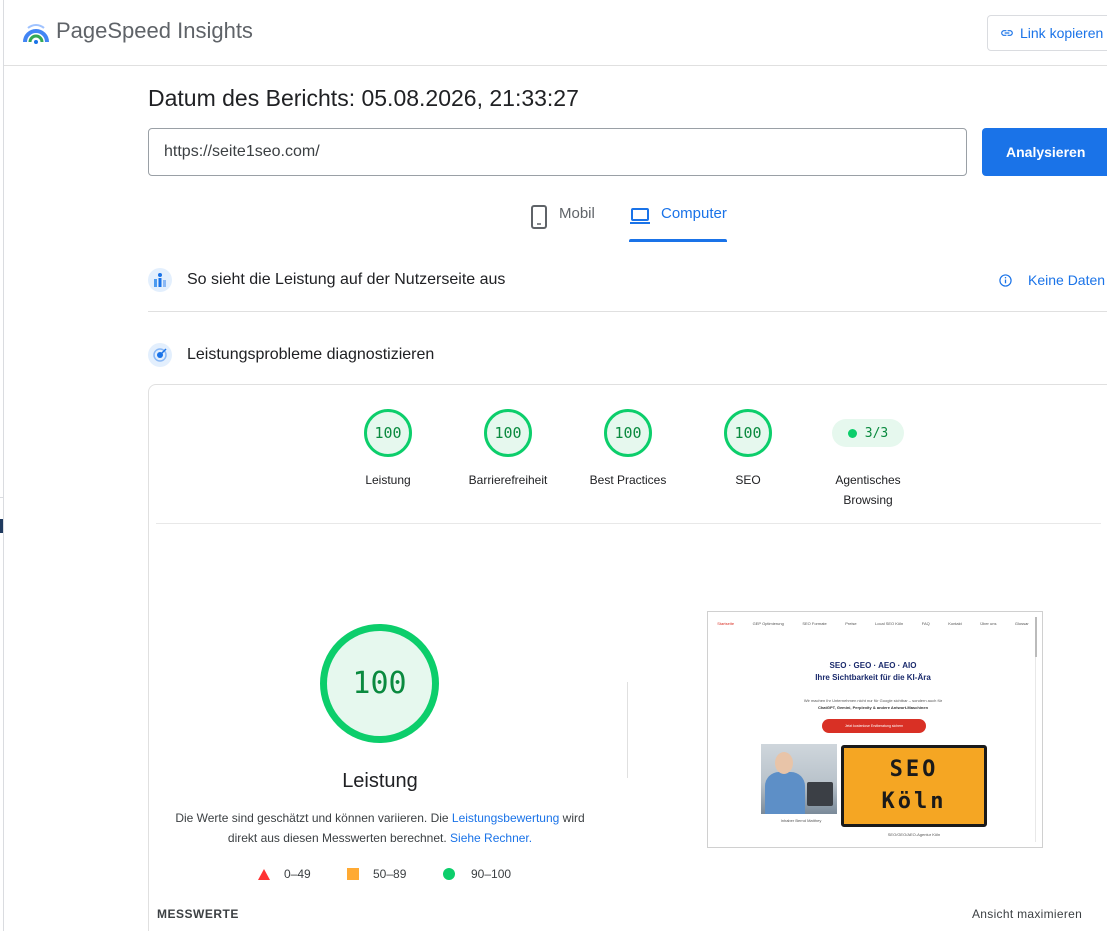 The image size is (1107, 931). I want to click on tab-mobile-label: Mobil, so click(577, 213).